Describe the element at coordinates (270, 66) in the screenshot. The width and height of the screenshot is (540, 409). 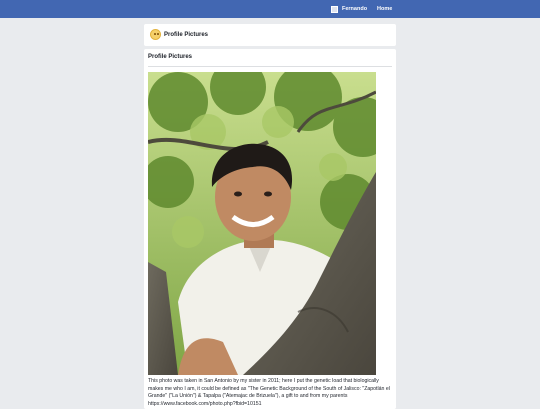
I see `divider` at that location.